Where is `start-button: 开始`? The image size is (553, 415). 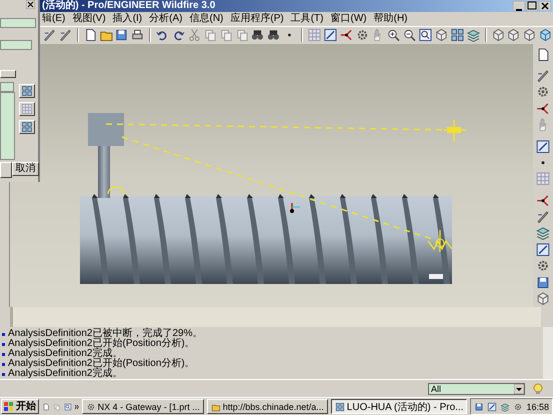 start-button: 开始 is located at coordinates (20, 406).